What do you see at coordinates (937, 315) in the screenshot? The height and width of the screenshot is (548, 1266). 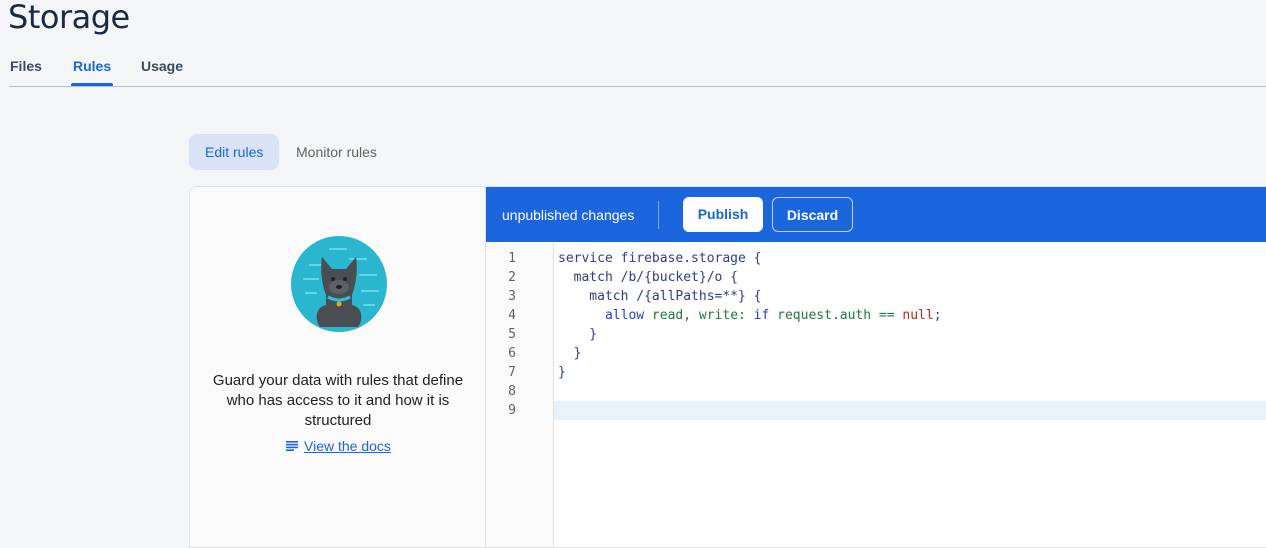 I see `code-token: ;` at bounding box center [937, 315].